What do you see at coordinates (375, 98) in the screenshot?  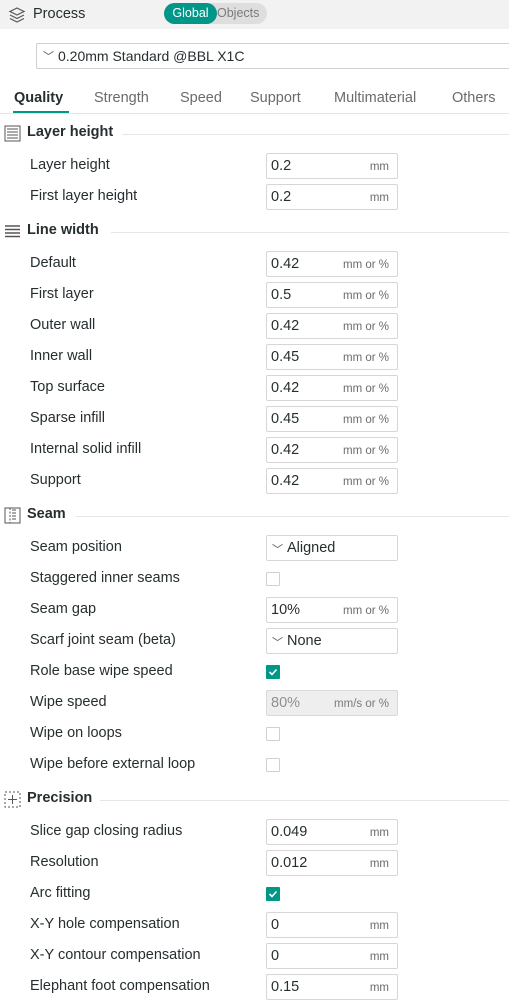 I see `tab-multimaterial: Multimaterial` at bounding box center [375, 98].